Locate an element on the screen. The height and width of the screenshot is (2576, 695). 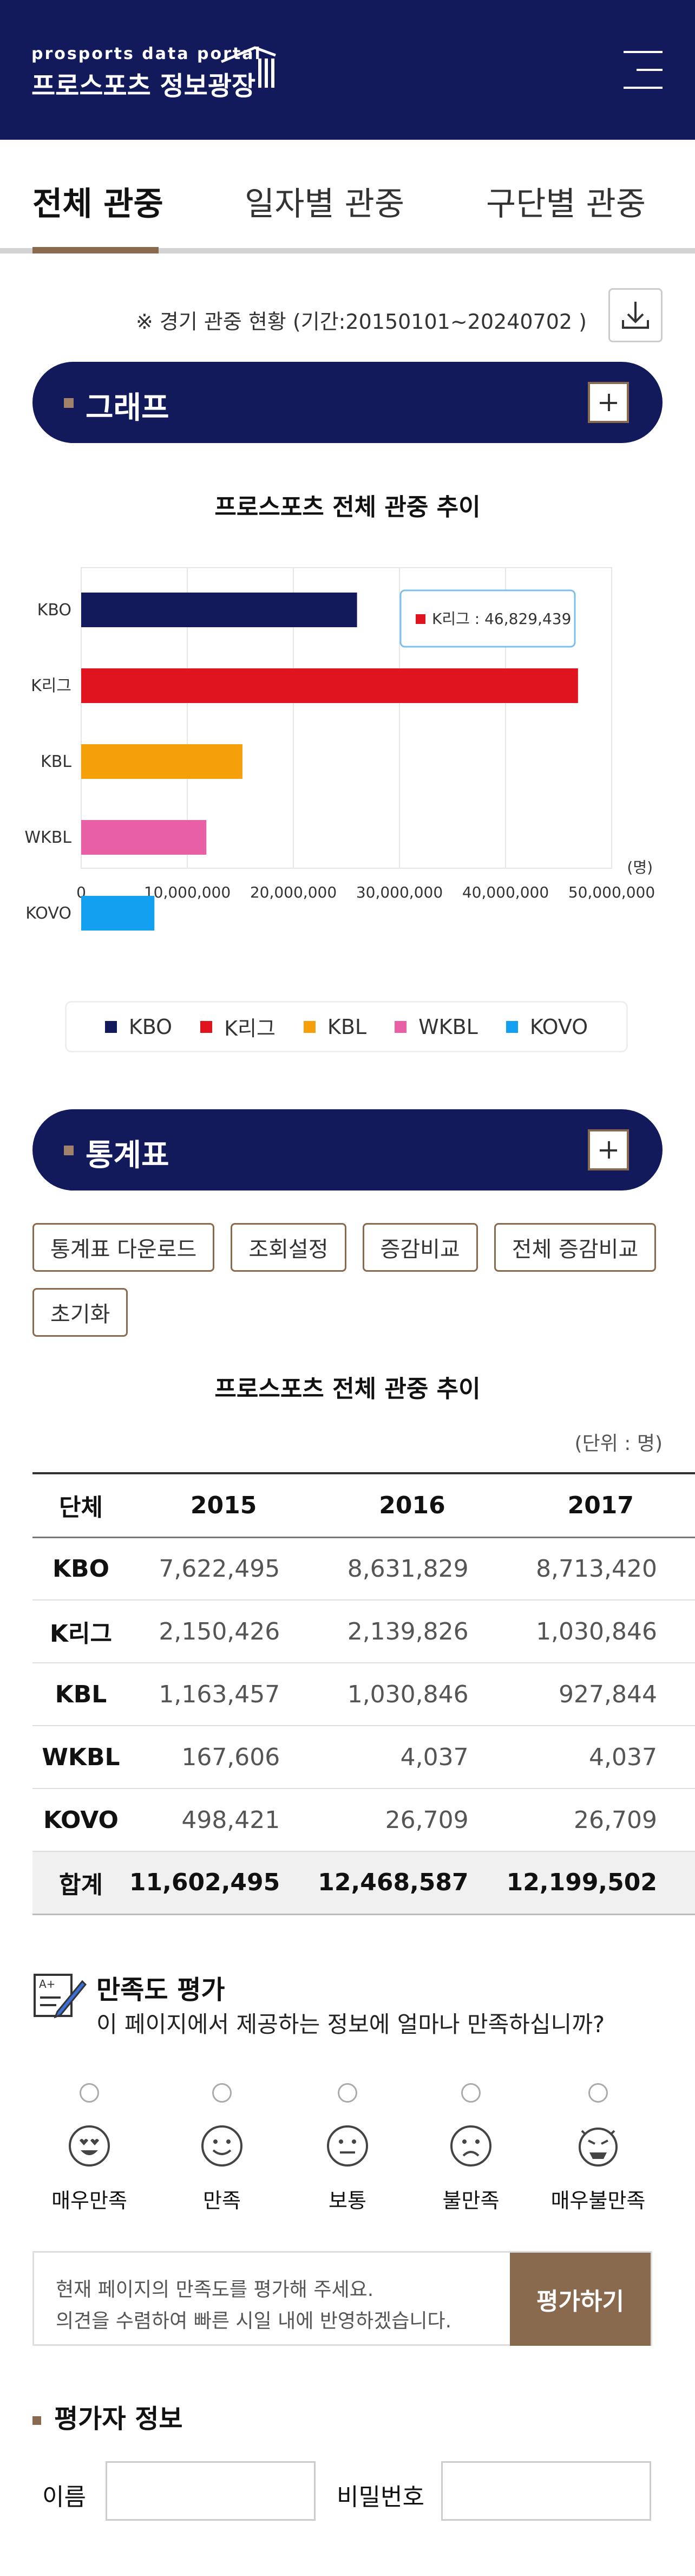
total-label-cell: 합계 is located at coordinates (80, 1883).